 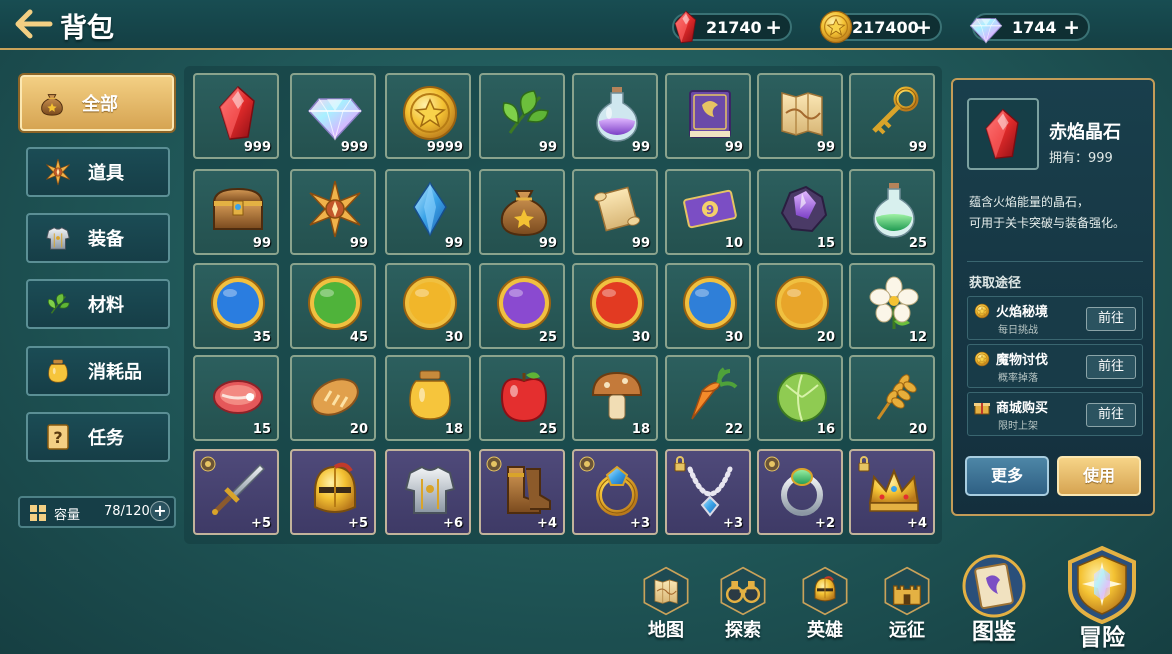 What do you see at coordinates (524, 209) in the screenshot?
I see `money-bag-icon` at bounding box center [524, 209].